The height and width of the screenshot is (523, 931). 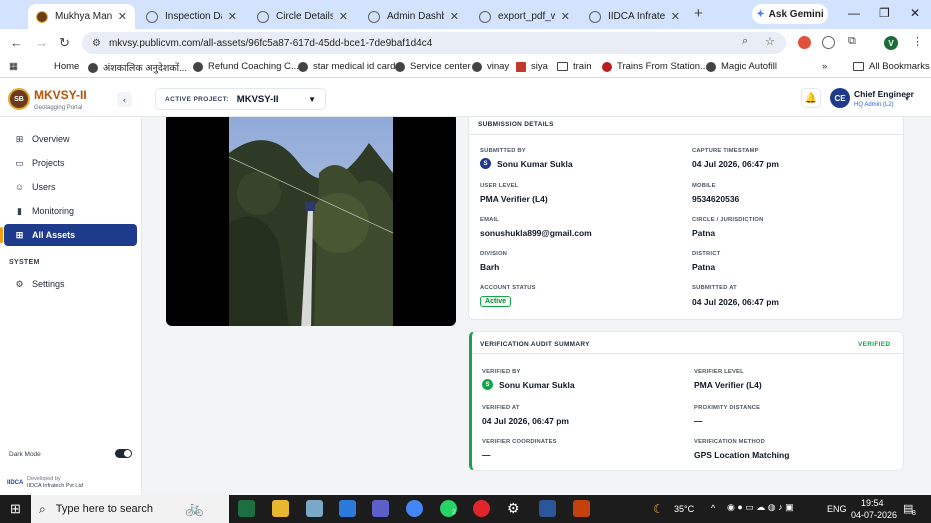 What do you see at coordinates (508, 288) in the screenshot?
I see `field-label: ACCOUNT STATUS` at bounding box center [508, 288].